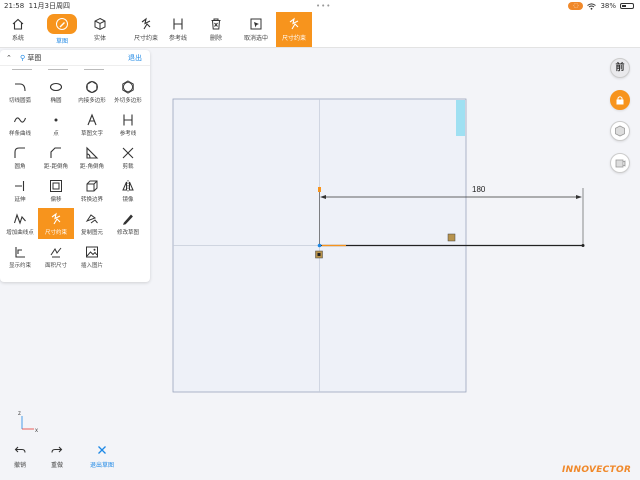  I want to click on tool-inscribed-polygon: 内接多边形, so click(92, 91).